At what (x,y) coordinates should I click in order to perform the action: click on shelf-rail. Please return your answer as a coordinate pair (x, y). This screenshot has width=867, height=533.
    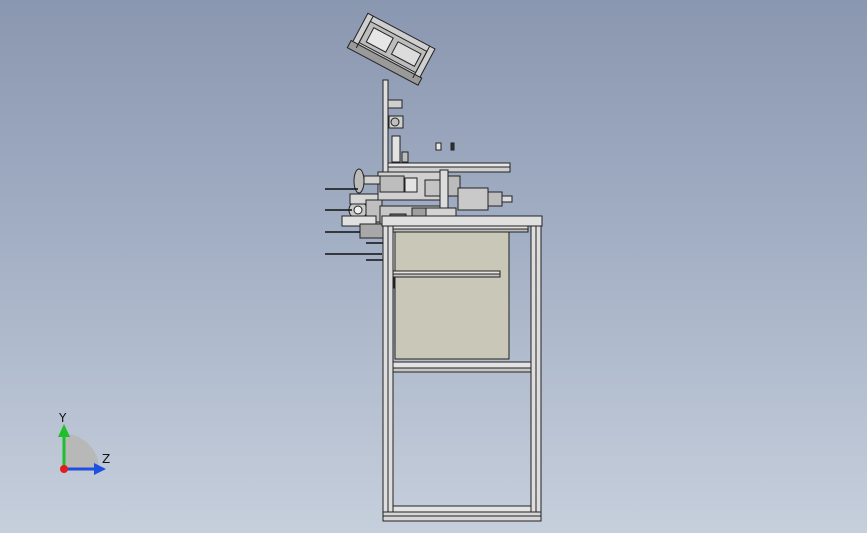
    Looking at the image, I should click on (444, 274).